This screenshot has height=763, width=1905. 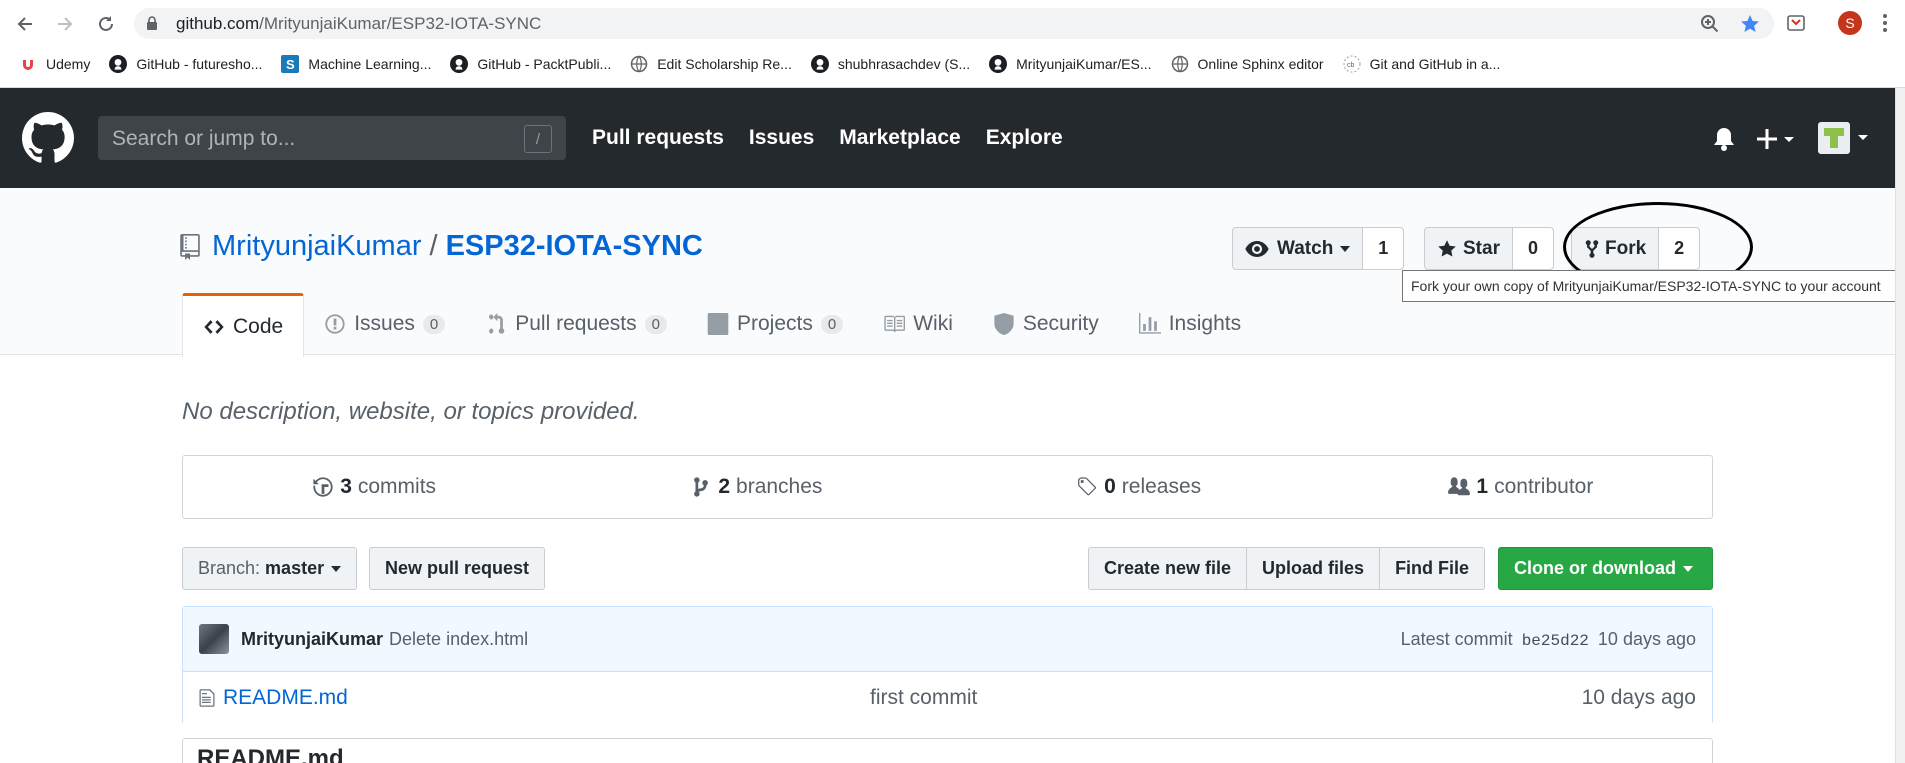 What do you see at coordinates (106, 24) in the screenshot?
I see `reload-icon` at bounding box center [106, 24].